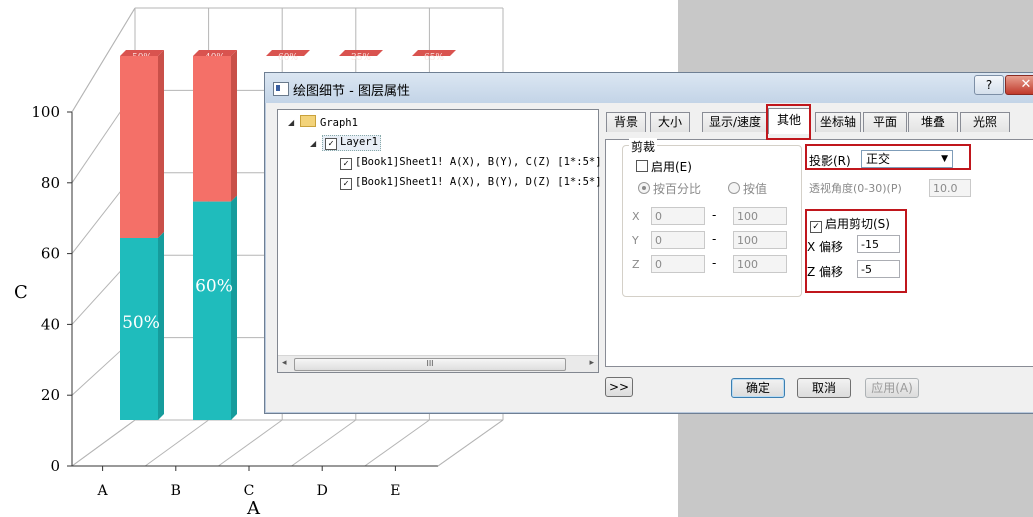 Image resolution: width=1033 pixels, height=517 pixels. I want to click on by-percent-radio: 按百分比, so click(669, 188).